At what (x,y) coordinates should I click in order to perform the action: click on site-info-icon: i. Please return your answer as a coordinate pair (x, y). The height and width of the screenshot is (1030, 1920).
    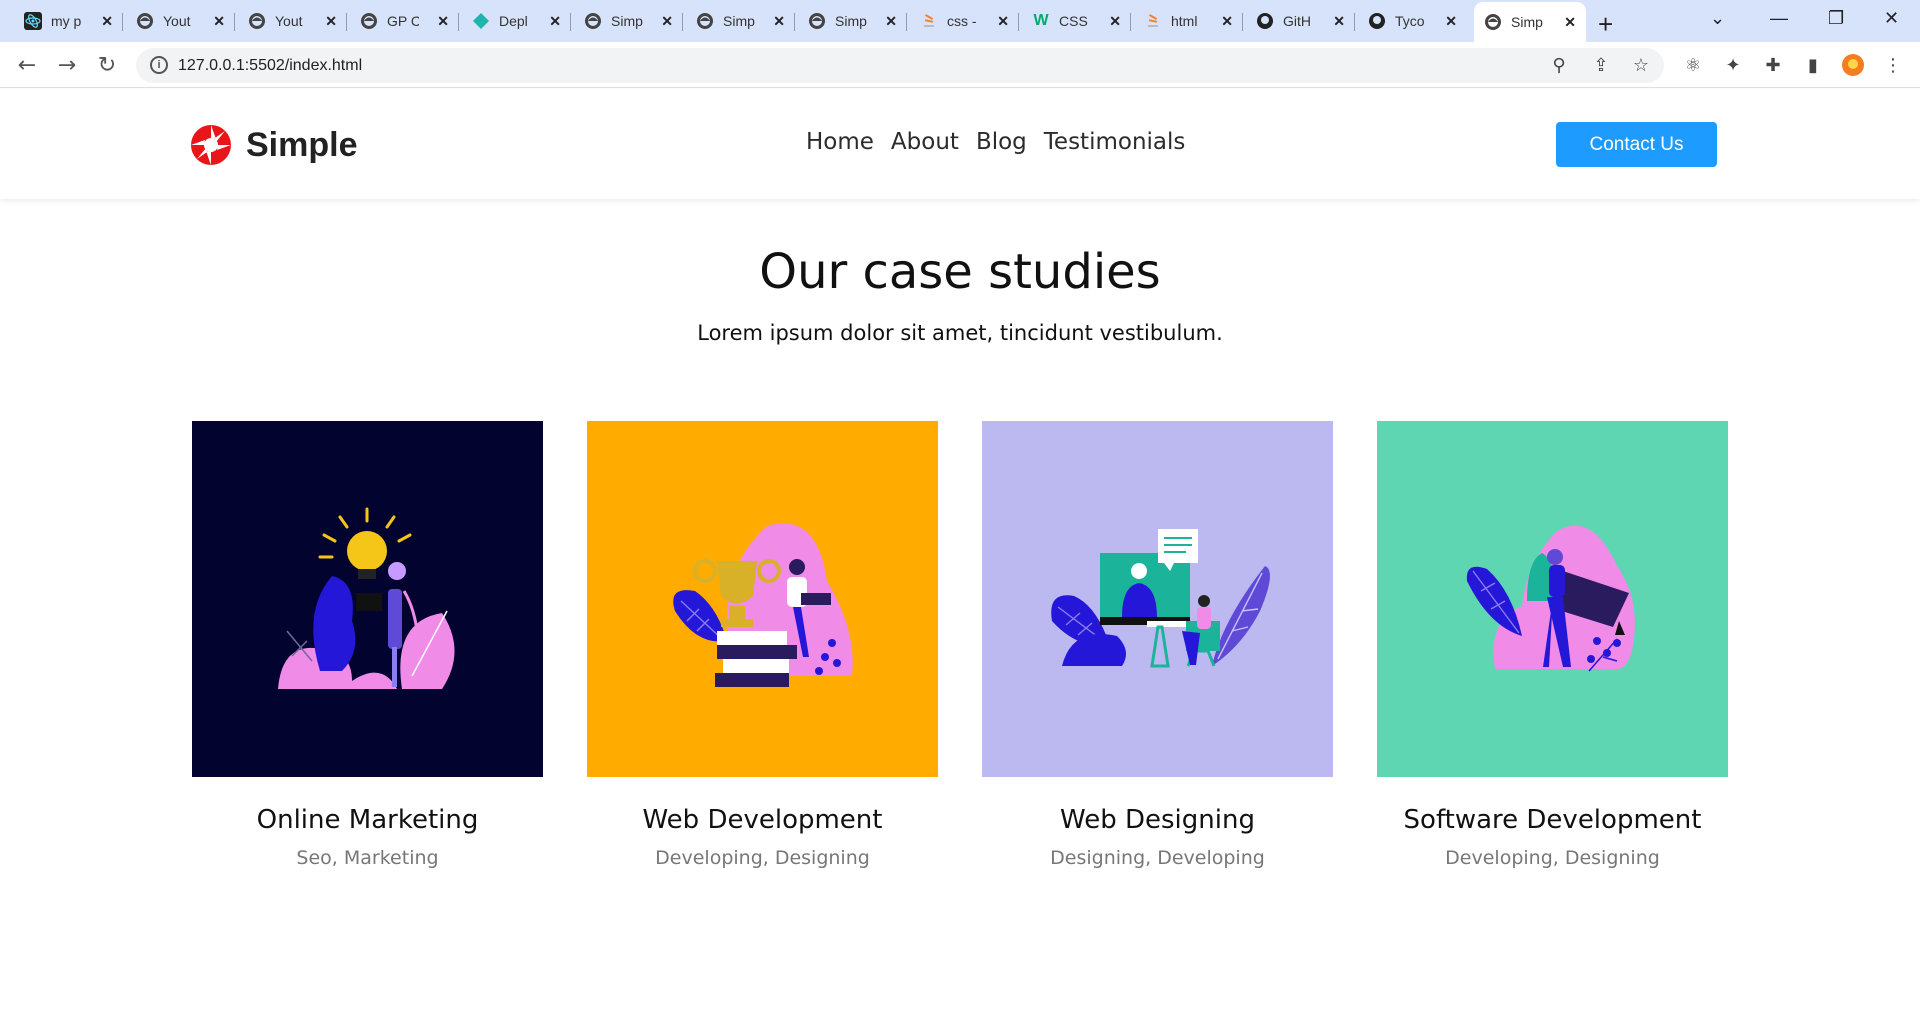
    Looking at the image, I should click on (159, 65).